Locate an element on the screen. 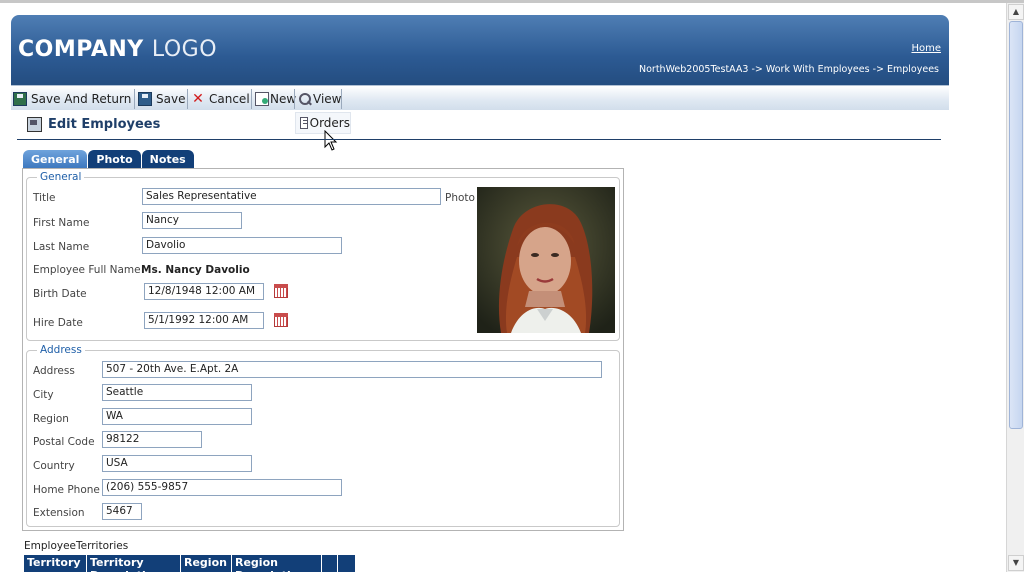  save-label: Save is located at coordinates (171, 99).